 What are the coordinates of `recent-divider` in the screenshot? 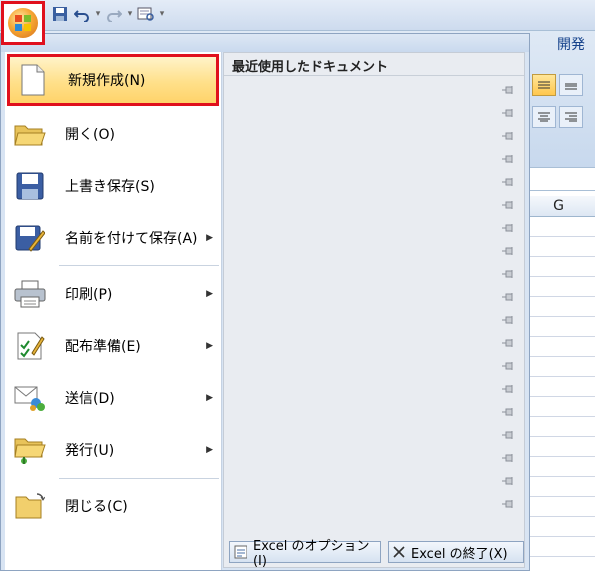 It's located at (374, 75).